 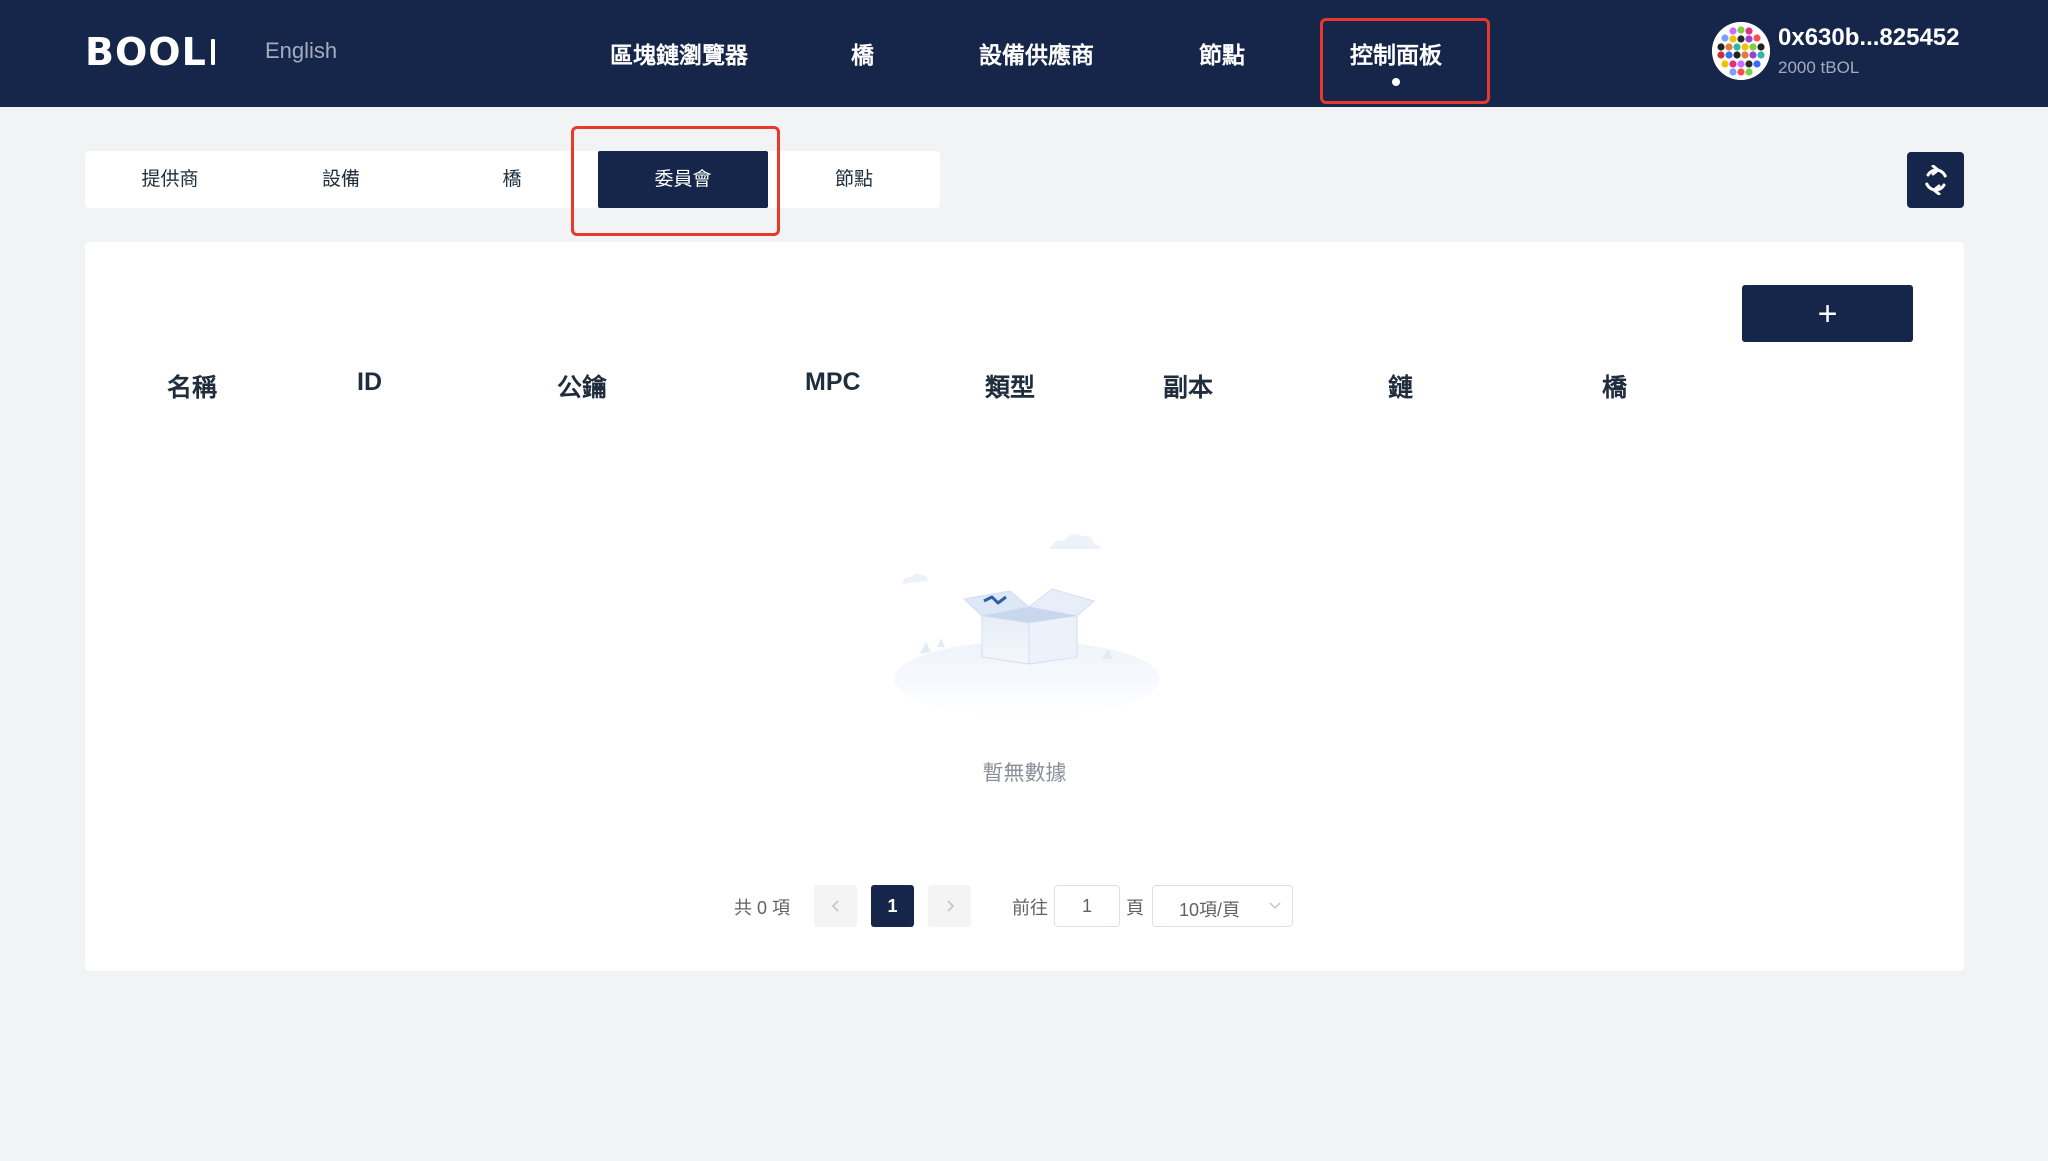 What do you see at coordinates (1087, 906) in the screenshot?
I see `goto-page-input` at bounding box center [1087, 906].